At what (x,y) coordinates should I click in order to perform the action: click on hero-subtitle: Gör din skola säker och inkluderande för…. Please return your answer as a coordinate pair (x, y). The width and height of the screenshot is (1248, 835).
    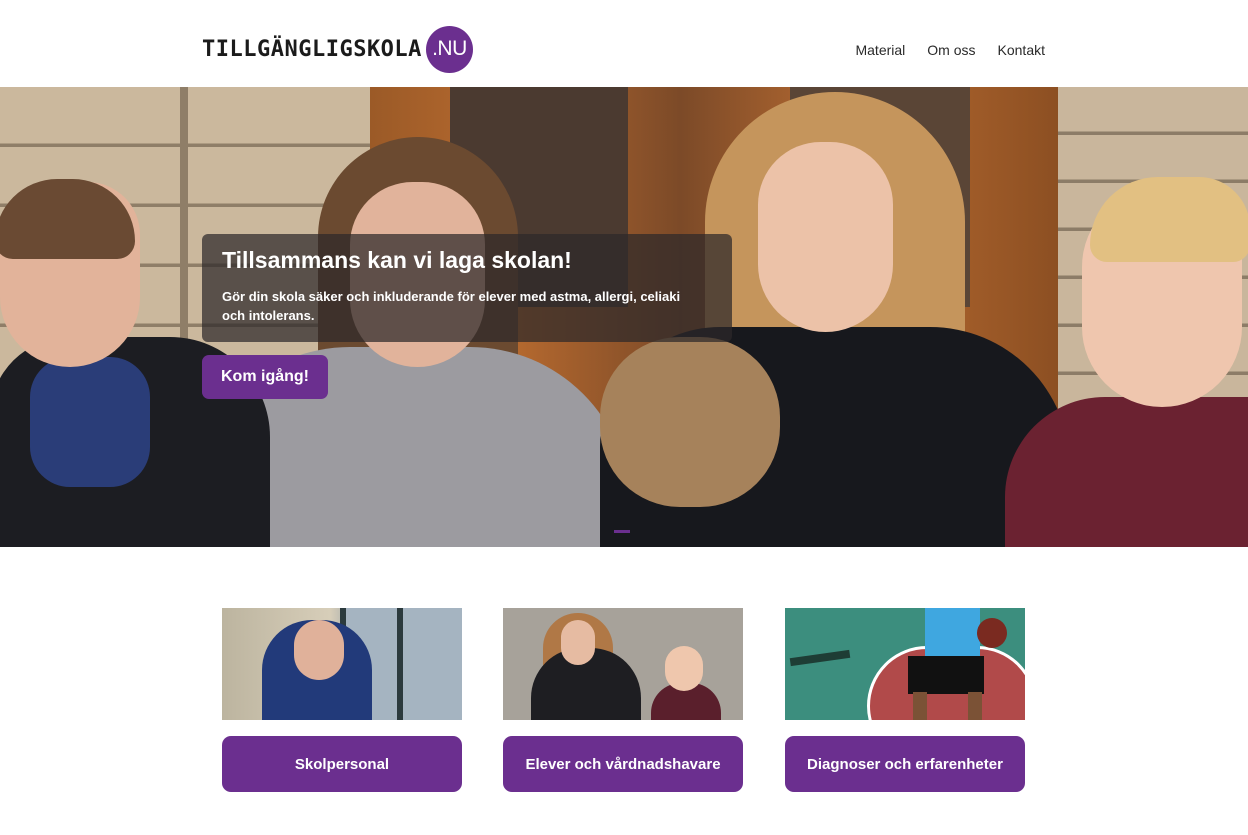
    Looking at the image, I should click on (451, 306).